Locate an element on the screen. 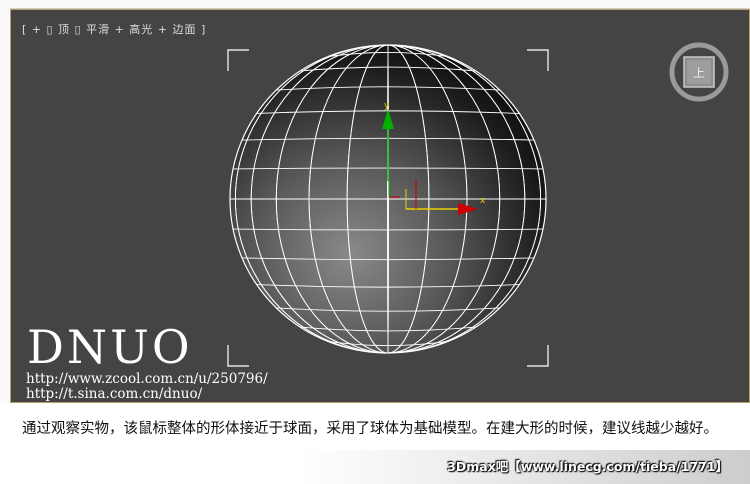 Image resolution: width=750 pixels, height=484 pixels. viewcube: 上 is located at coordinates (699, 72).